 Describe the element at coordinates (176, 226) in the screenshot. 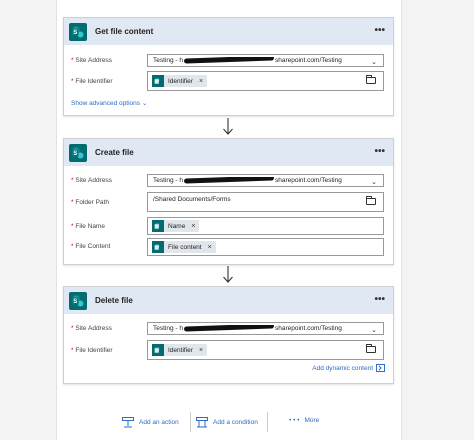

I see `dynamic-token: Name ×` at that location.